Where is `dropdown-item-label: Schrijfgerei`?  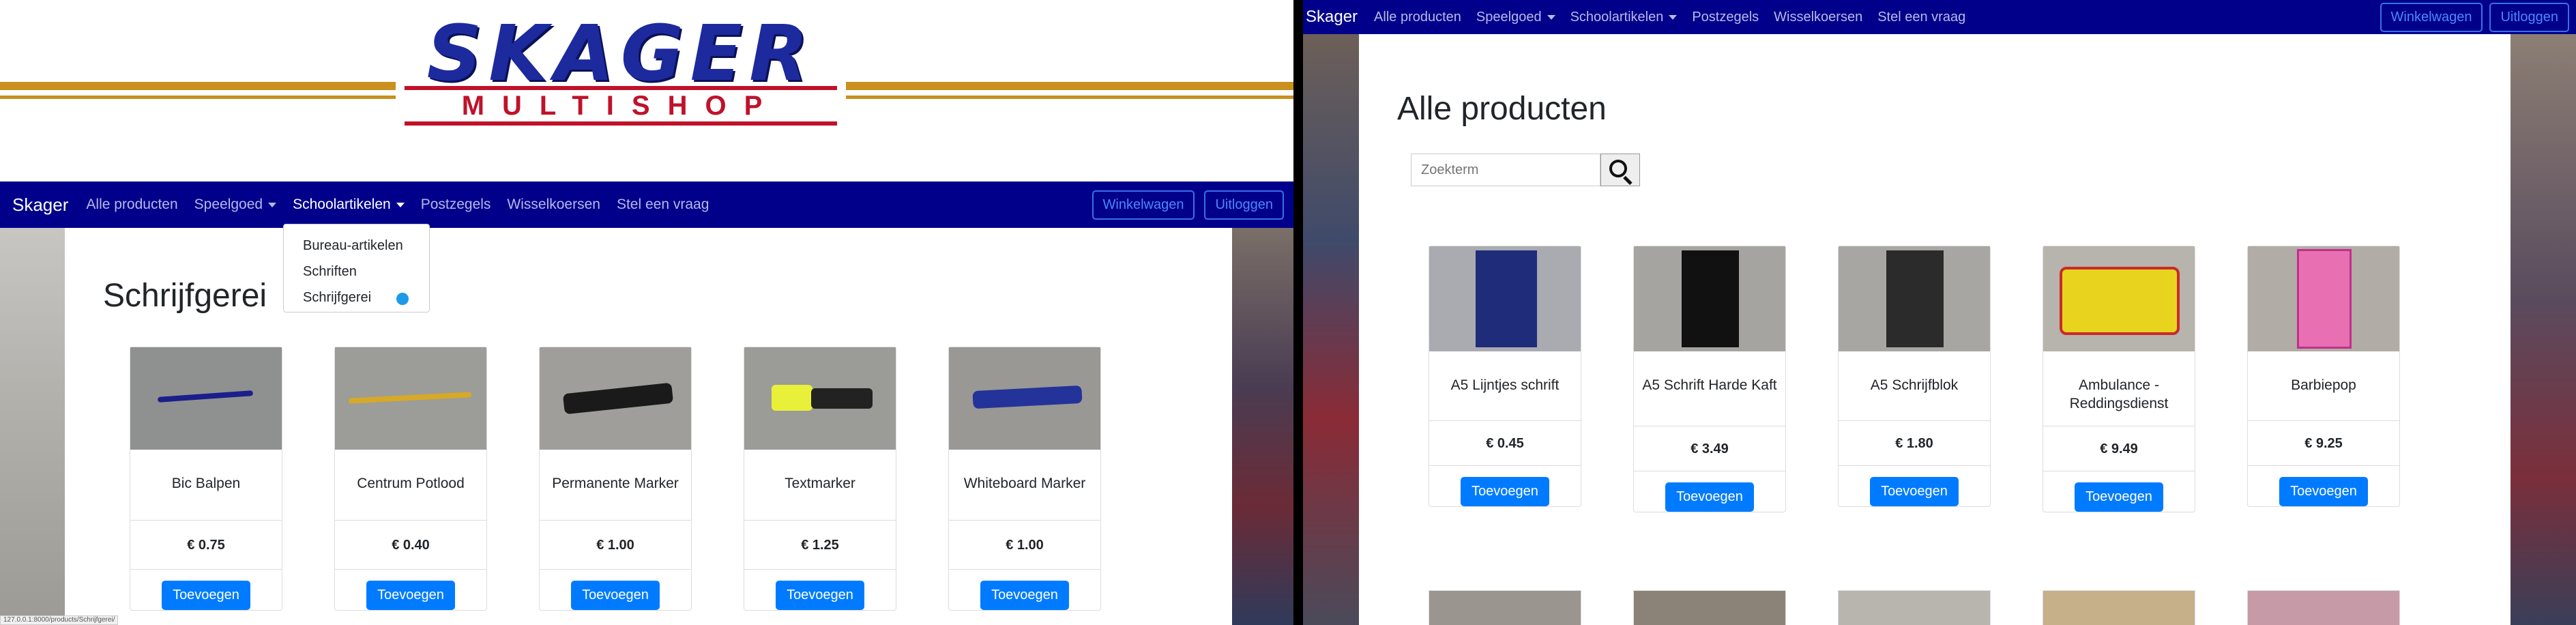
dropdown-item-label: Schrijfgerei is located at coordinates (337, 297).